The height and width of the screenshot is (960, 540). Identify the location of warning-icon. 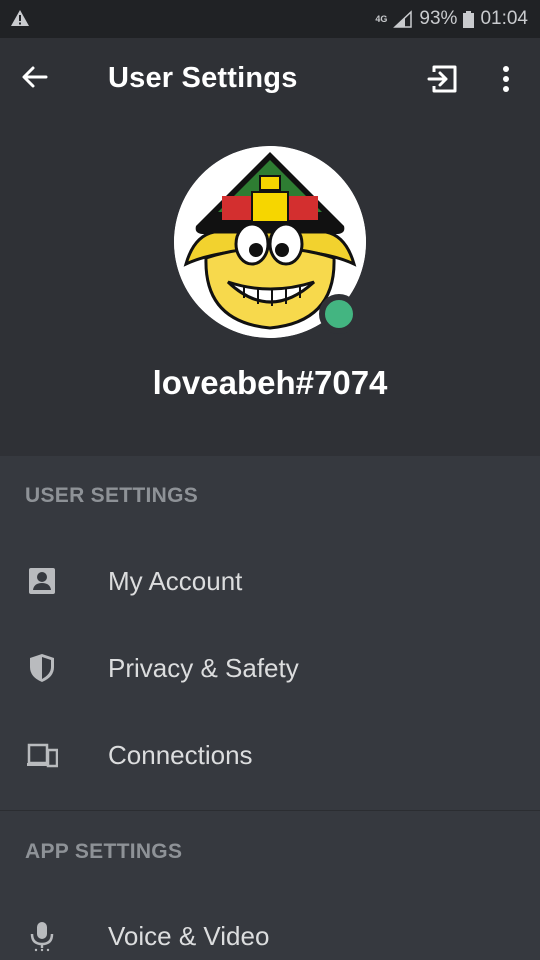
(20, 18).